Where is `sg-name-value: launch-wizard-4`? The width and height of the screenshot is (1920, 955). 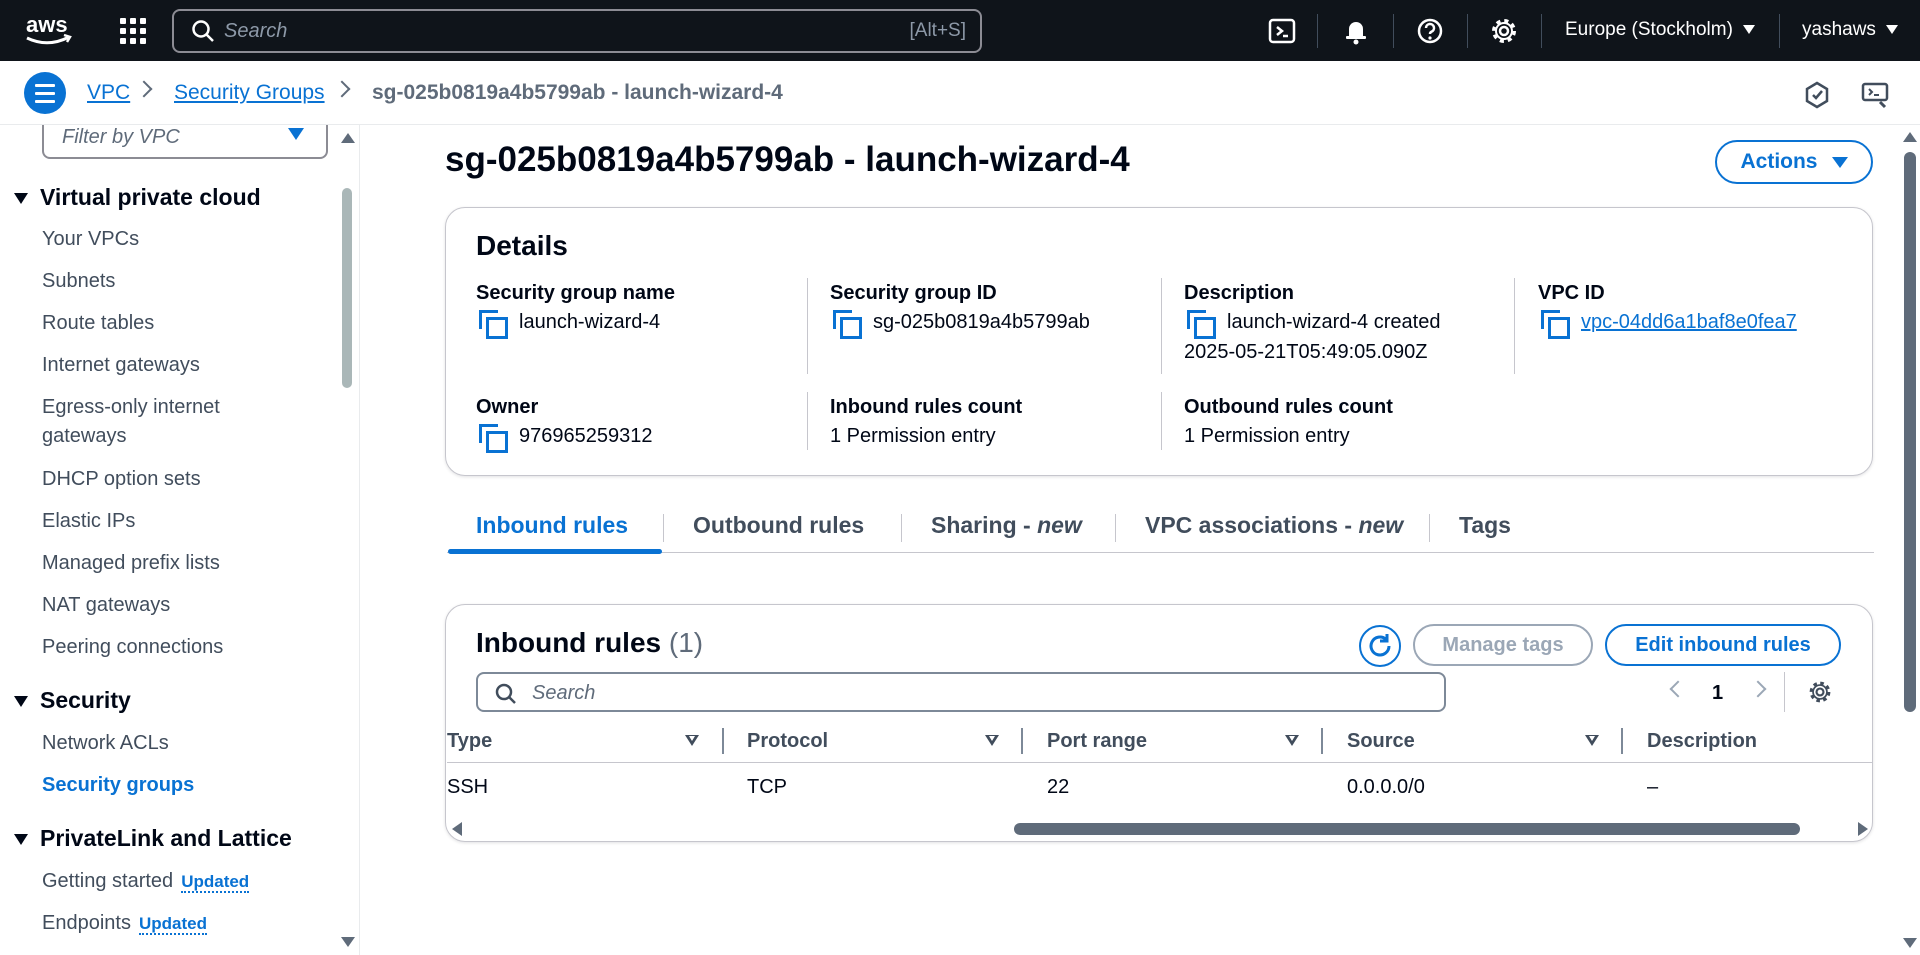
sg-name-value: launch-wizard-4 is located at coordinates (570, 323).